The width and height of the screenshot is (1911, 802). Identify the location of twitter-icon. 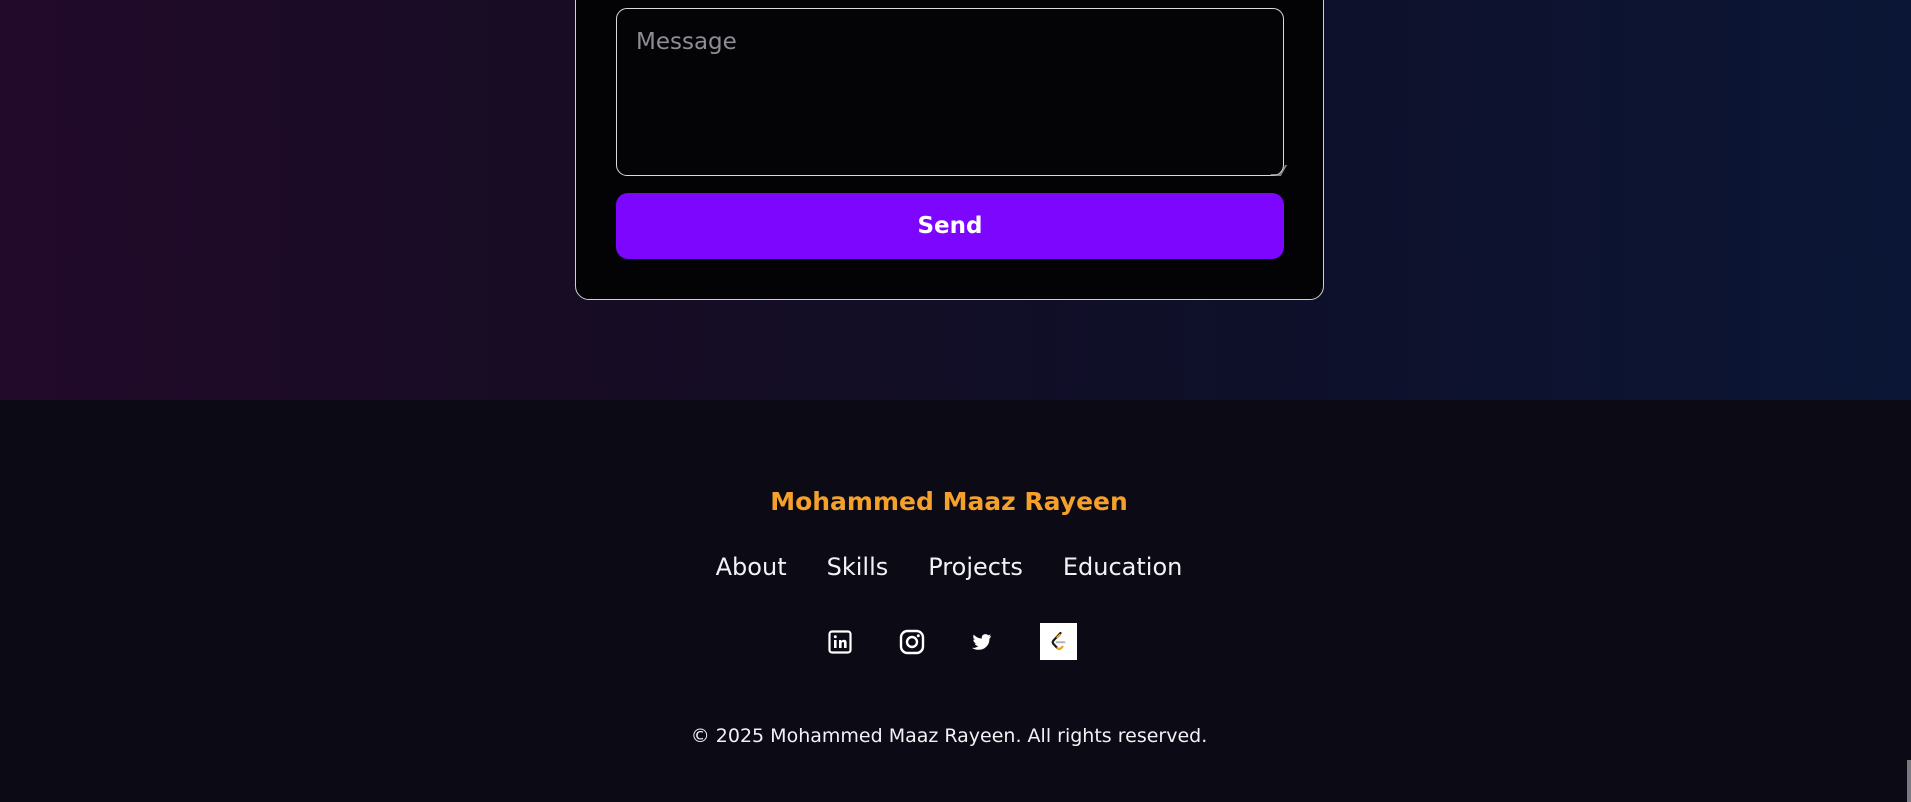
(984, 641).